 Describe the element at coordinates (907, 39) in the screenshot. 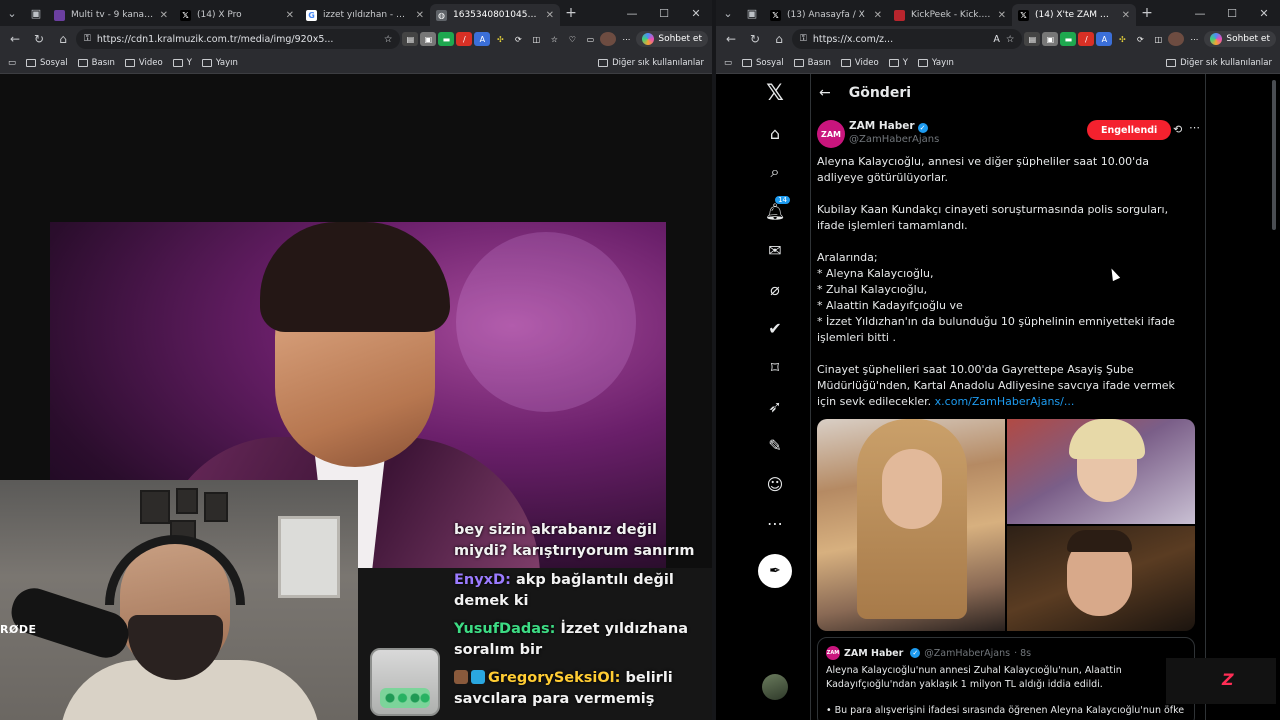

I see `address-bar: ⚿ https://x.com/z... A ☆` at that location.